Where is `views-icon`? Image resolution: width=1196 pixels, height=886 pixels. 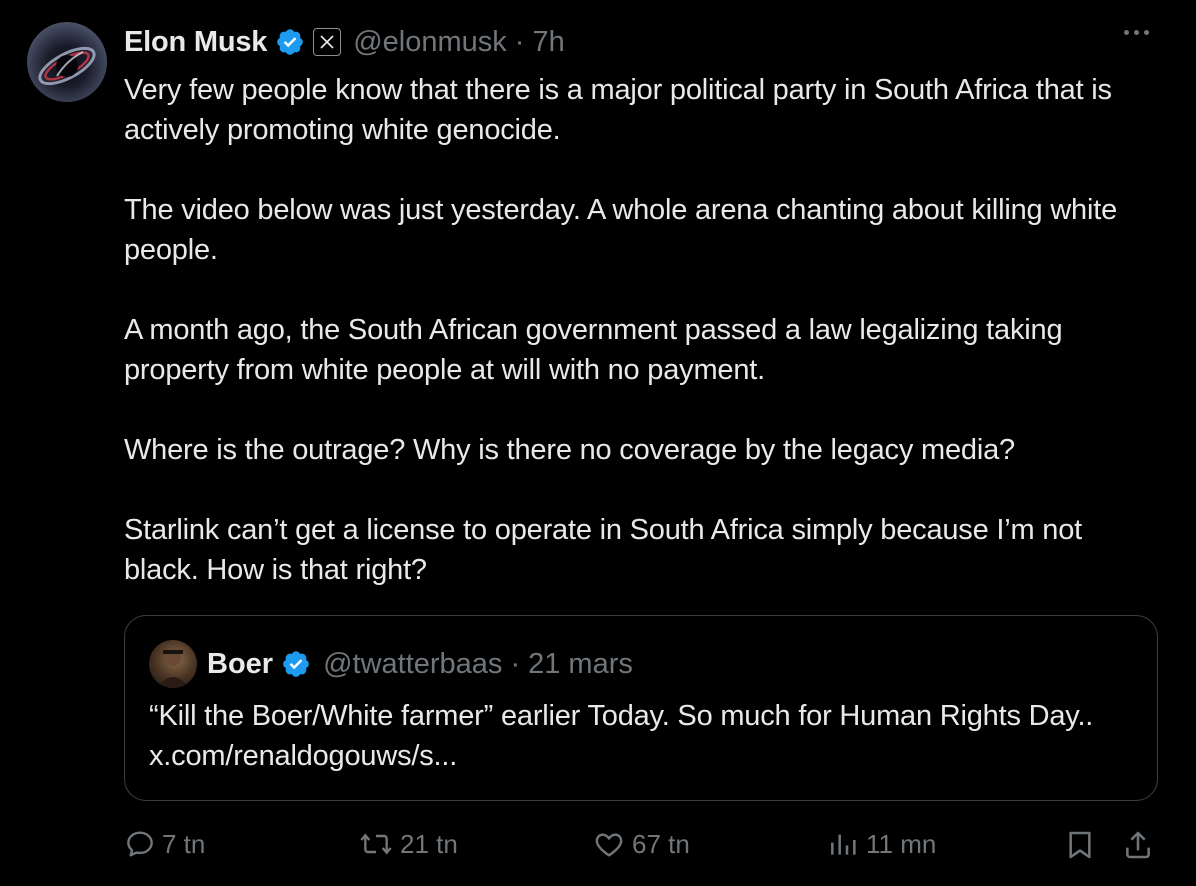 views-icon is located at coordinates (843, 844).